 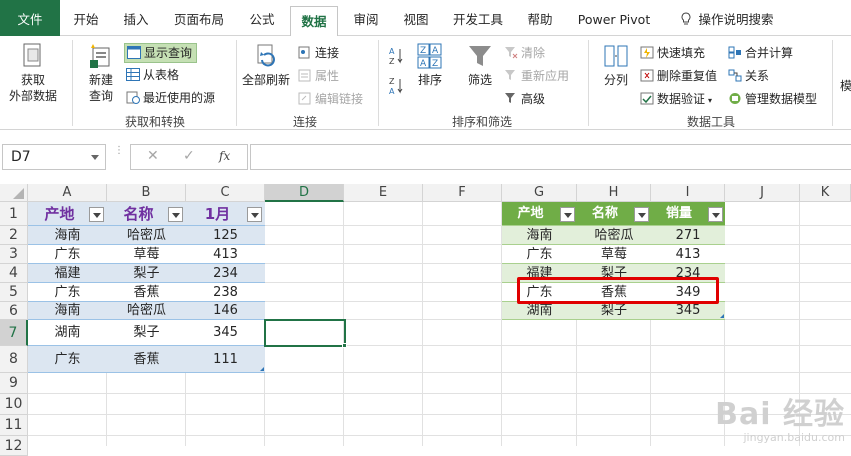 I want to click on left-table-cell: 146, so click(x=225, y=311).